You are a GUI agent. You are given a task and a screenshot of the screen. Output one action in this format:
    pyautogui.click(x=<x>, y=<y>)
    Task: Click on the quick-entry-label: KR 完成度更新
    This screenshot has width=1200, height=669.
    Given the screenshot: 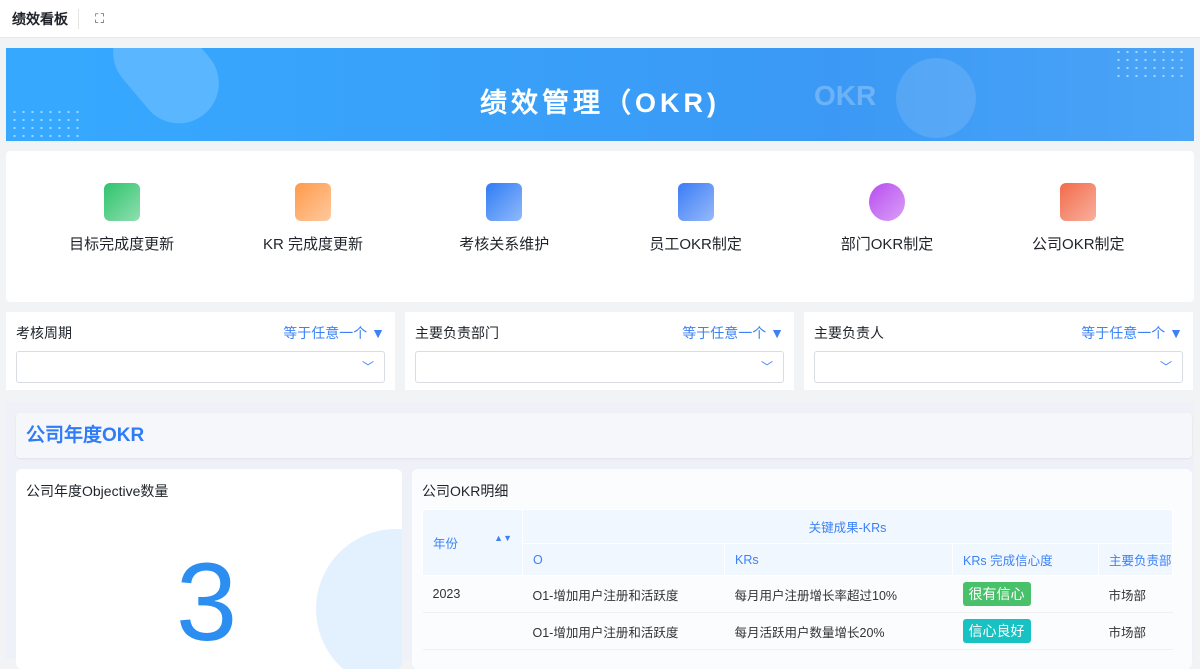 What is the action you would take?
    pyautogui.click(x=312, y=244)
    